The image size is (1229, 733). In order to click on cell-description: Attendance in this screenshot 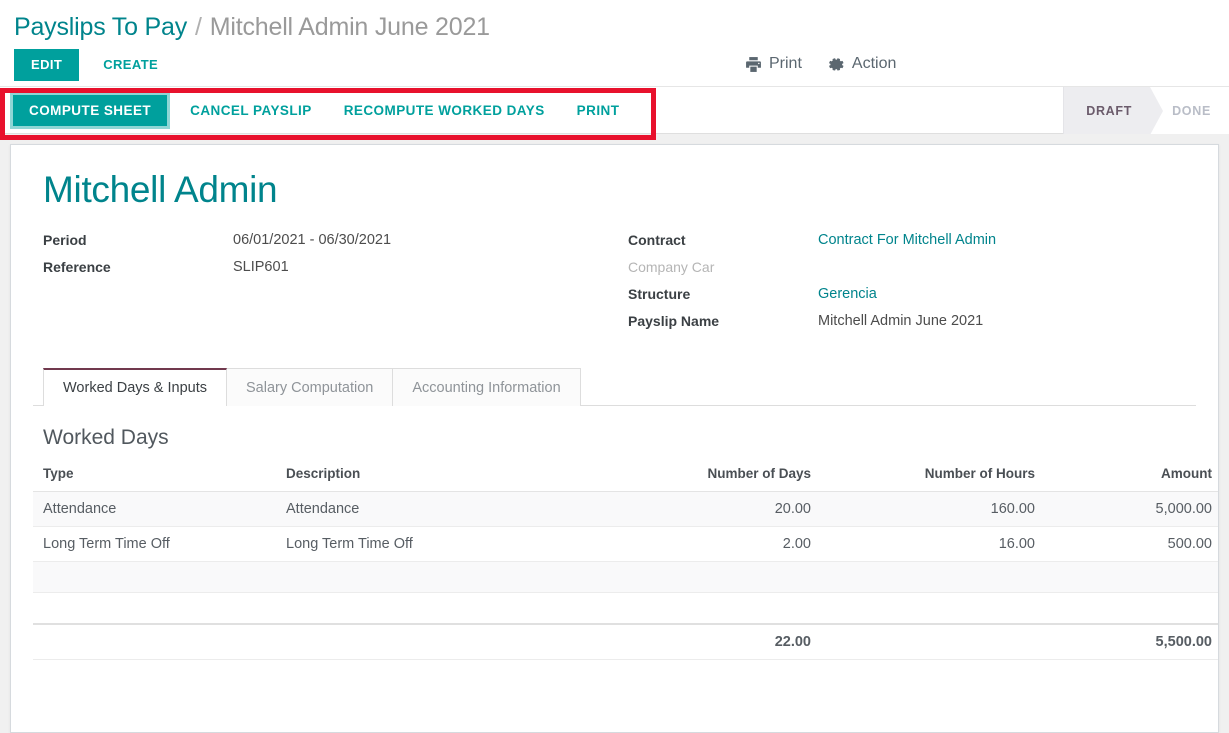, I will do `click(442, 509)`.